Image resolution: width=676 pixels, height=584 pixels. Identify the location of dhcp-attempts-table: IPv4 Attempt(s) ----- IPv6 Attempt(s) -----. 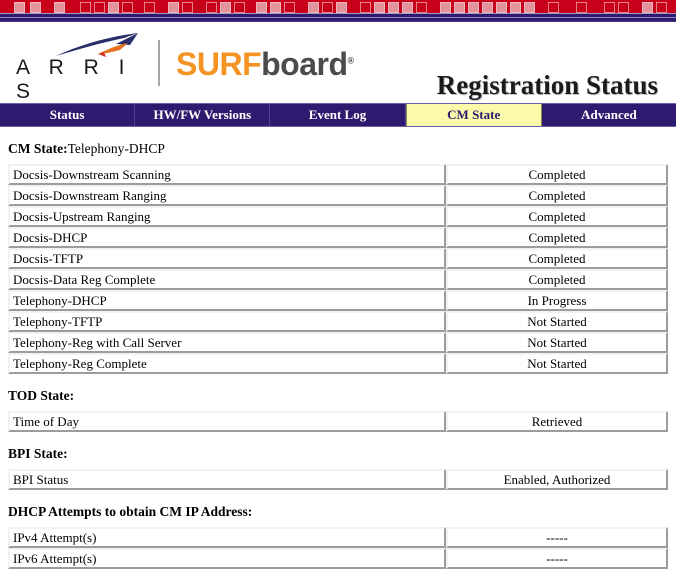
(338, 548).